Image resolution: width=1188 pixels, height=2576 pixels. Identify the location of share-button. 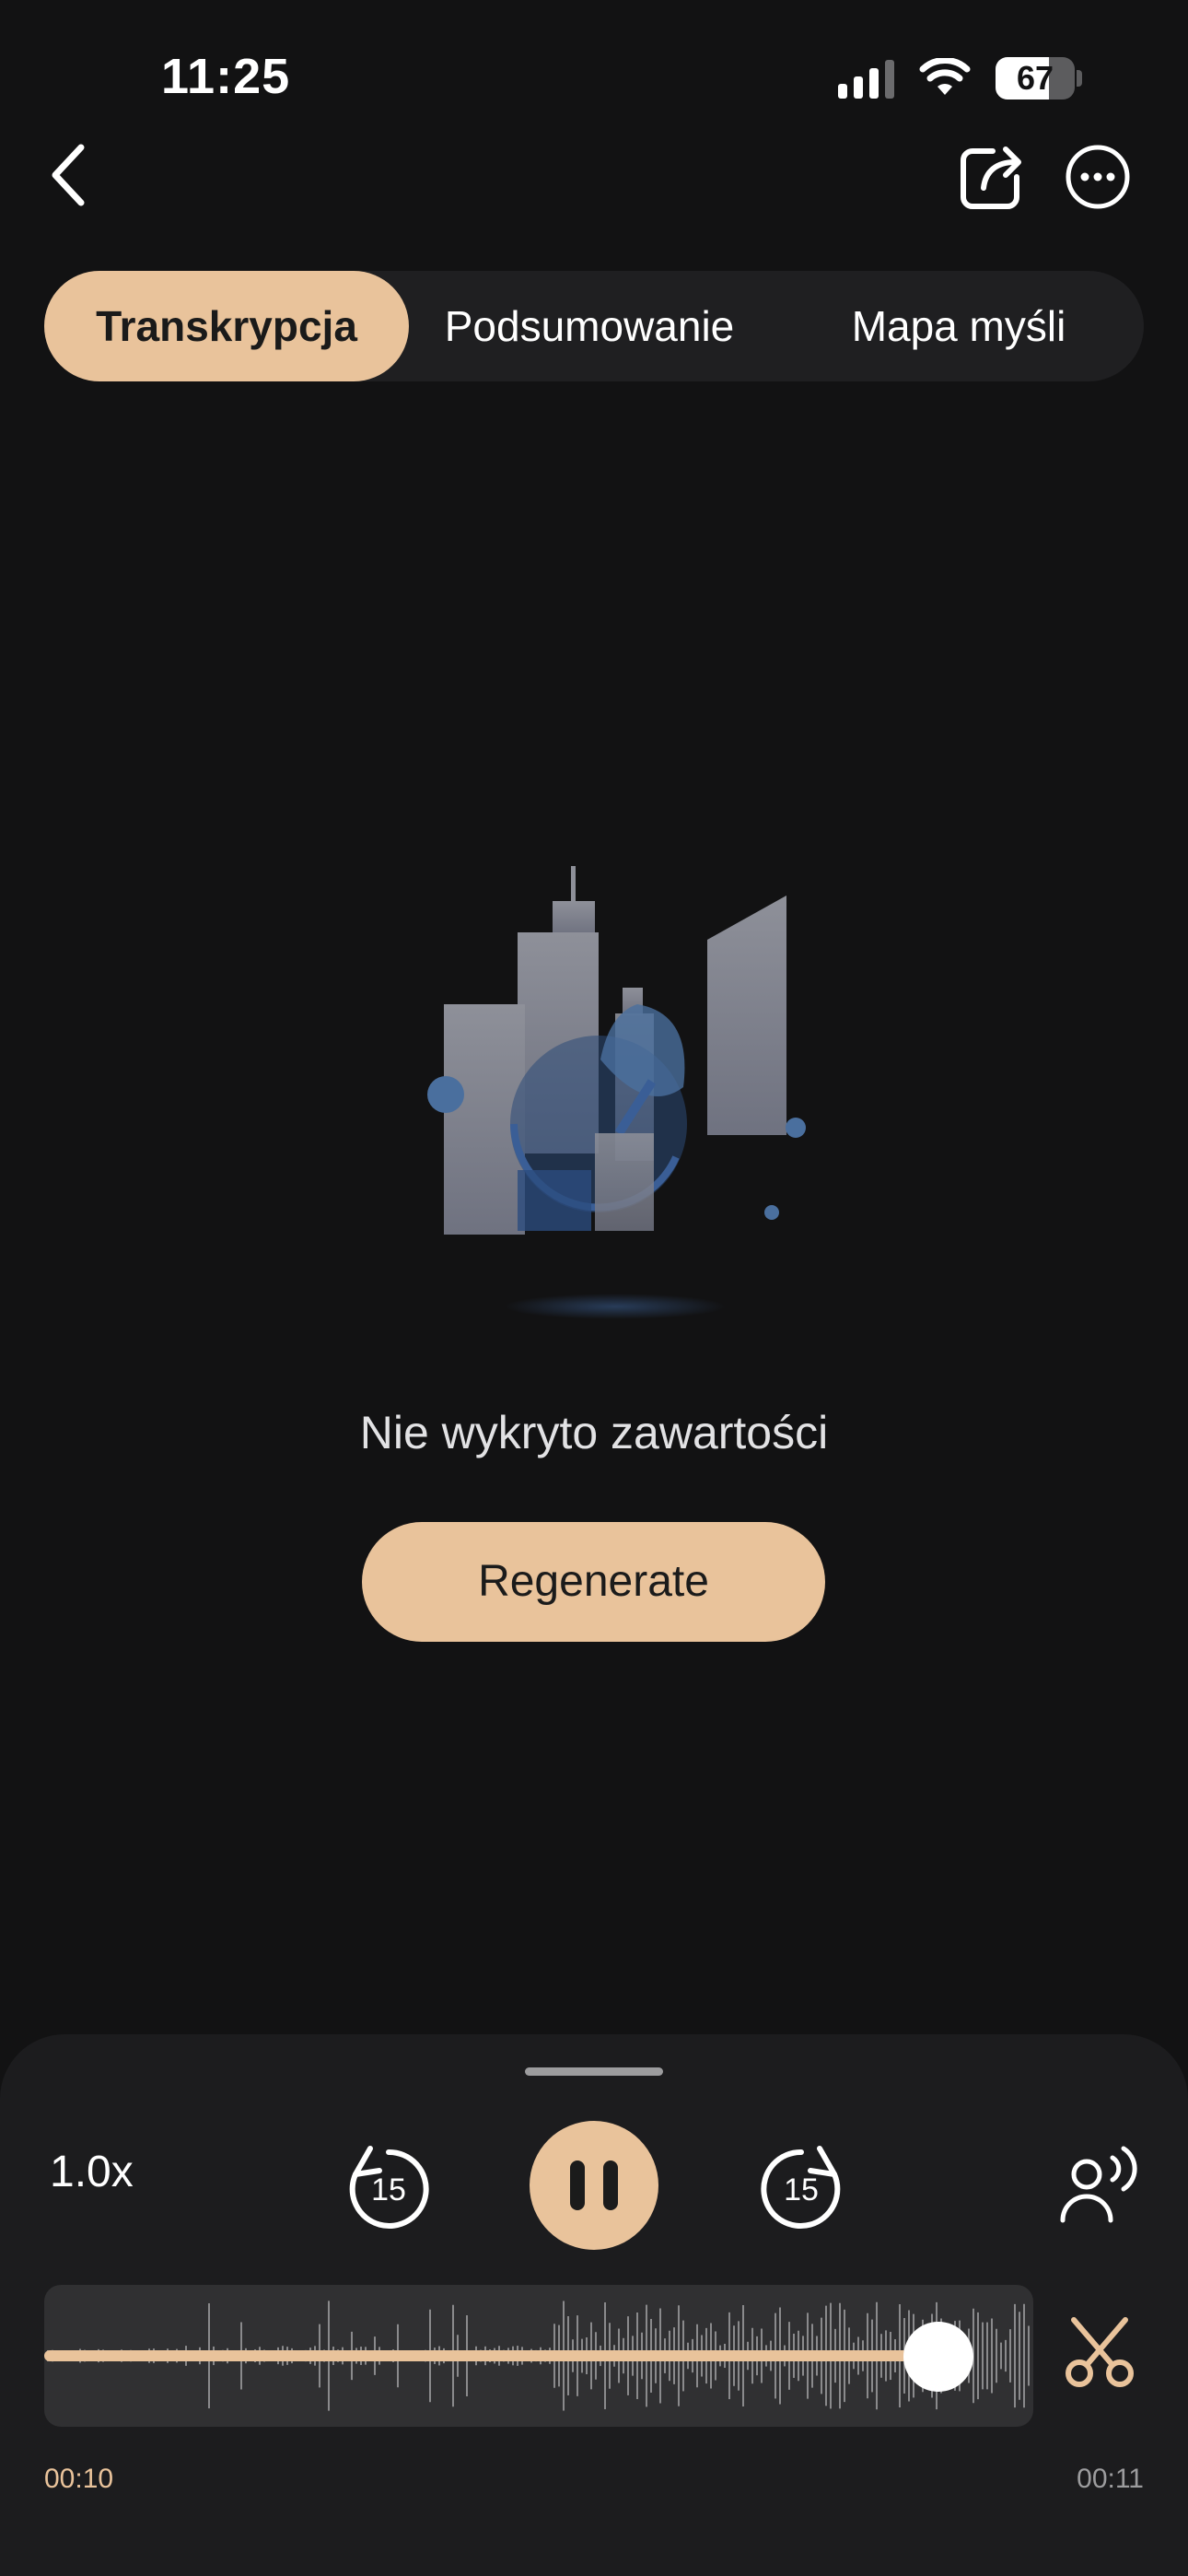
(991, 177).